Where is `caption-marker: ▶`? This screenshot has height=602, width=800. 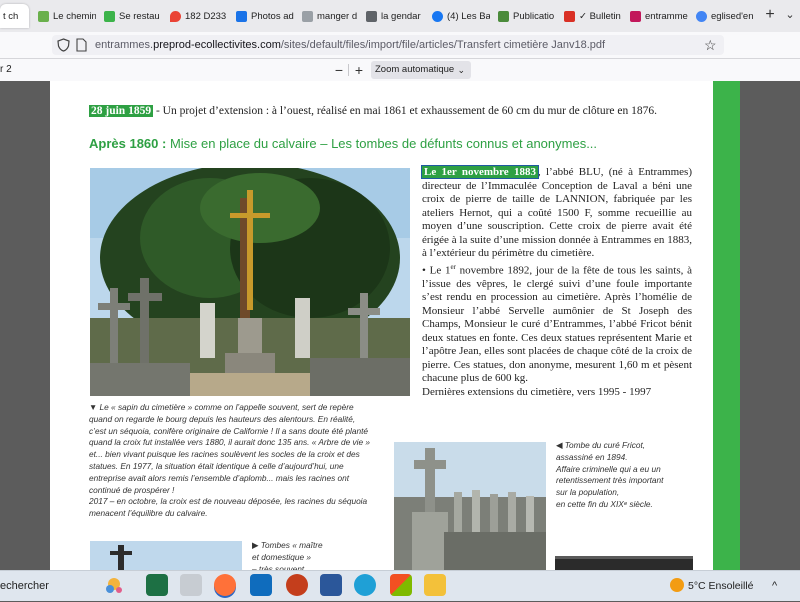
caption-marker: ▶ is located at coordinates (255, 545).